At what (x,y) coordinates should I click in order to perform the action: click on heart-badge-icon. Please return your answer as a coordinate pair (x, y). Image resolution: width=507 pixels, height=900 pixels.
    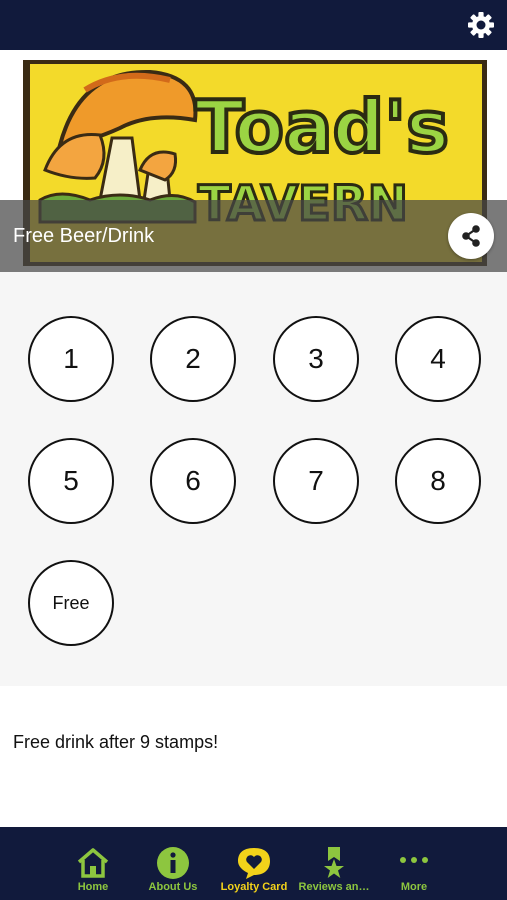
    Looking at the image, I should click on (254, 863).